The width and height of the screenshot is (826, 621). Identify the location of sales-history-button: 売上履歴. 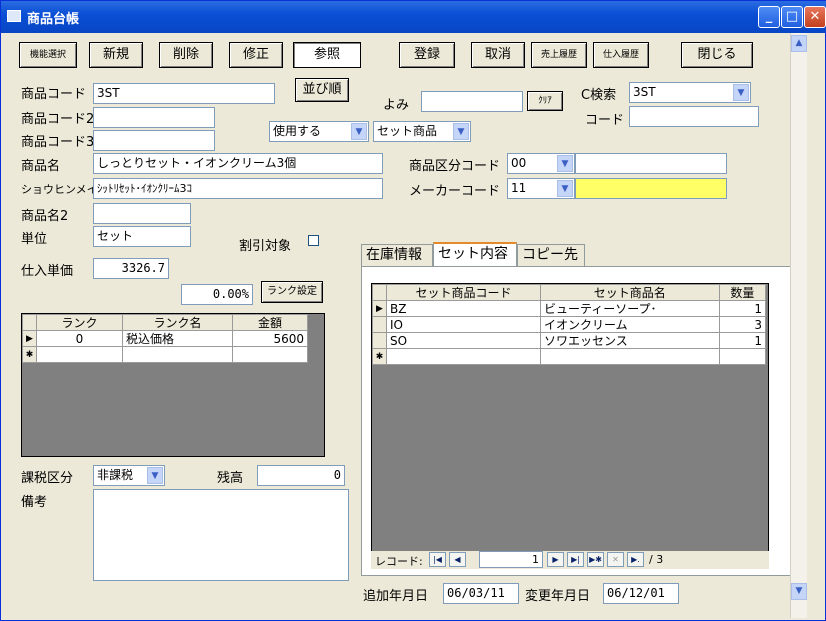
(559, 55).